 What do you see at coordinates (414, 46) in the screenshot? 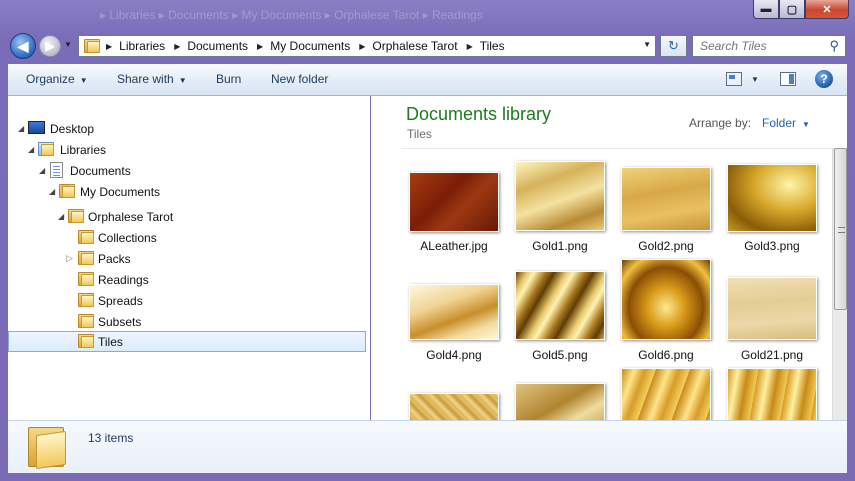
I see `breadcrumb-orphalese-tarot: Orphalese Tarot` at bounding box center [414, 46].